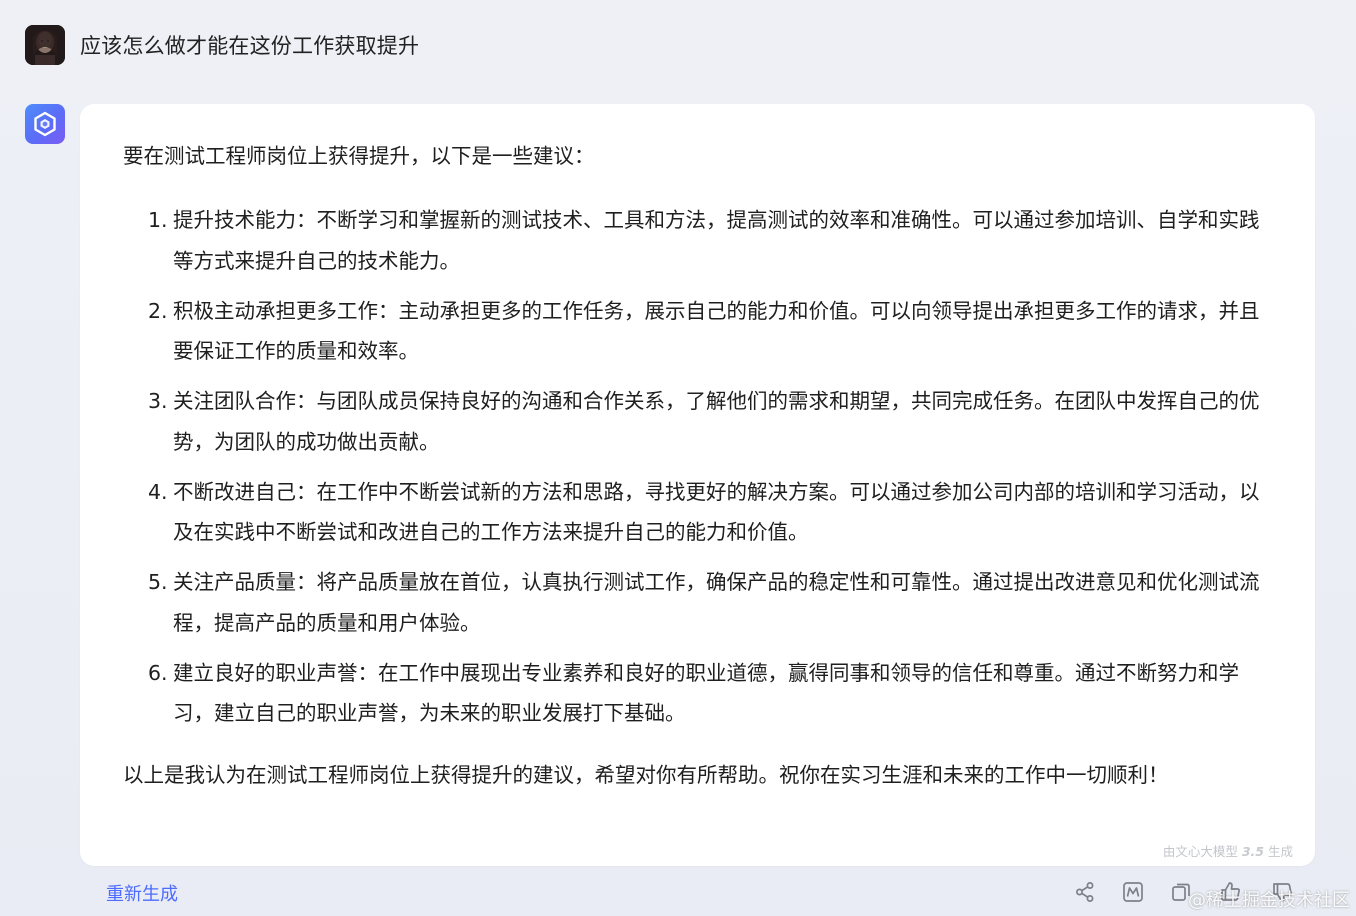 This screenshot has width=1356, height=916. Describe the element at coordinates (1200, 851) in the screenshot. I see `model-attribution-prefix: 由文心大模型` at that location.